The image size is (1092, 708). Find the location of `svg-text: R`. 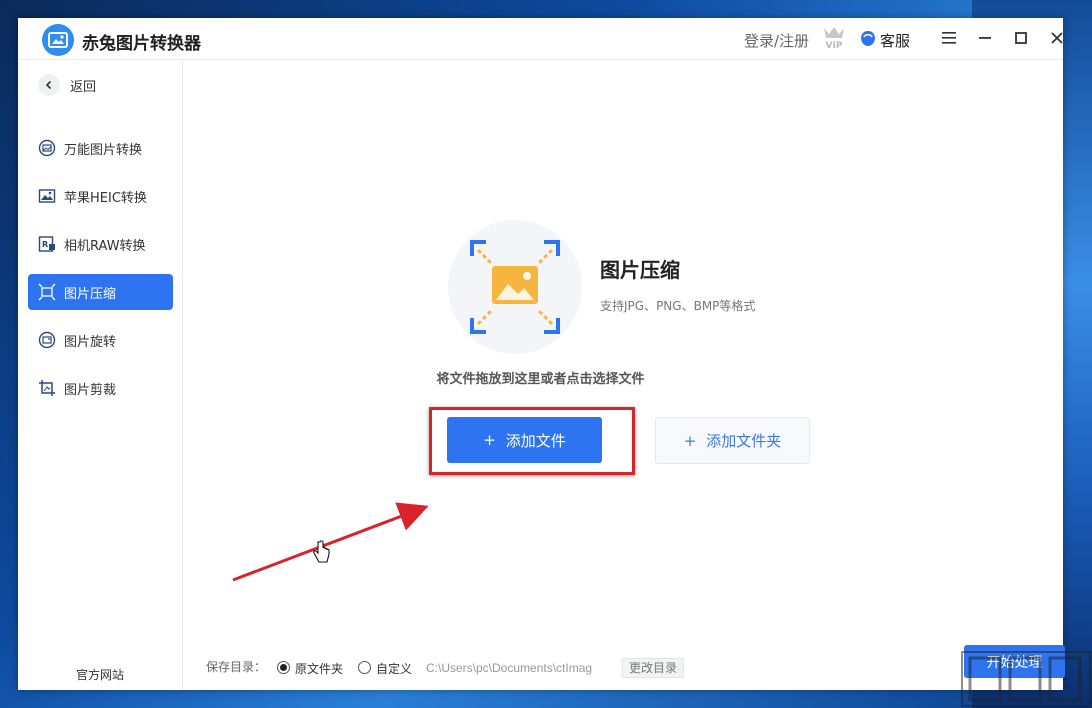

svg-text: R is located at coordinates (45, 244).